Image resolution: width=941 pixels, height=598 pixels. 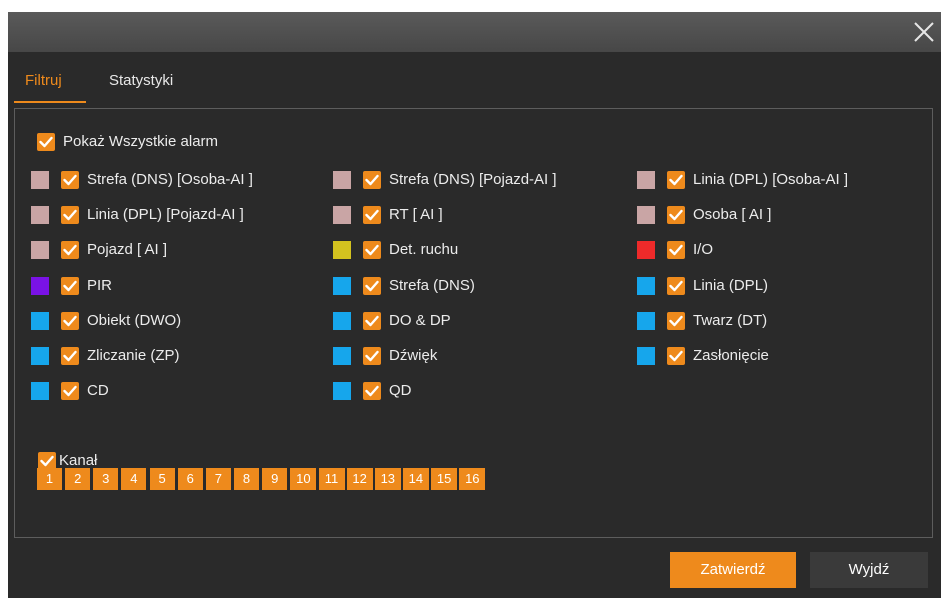 What do you see at coordinates (359, 479) in the screenshot?
I see `channel-button-12: 12` at bounding box center [359, 479].